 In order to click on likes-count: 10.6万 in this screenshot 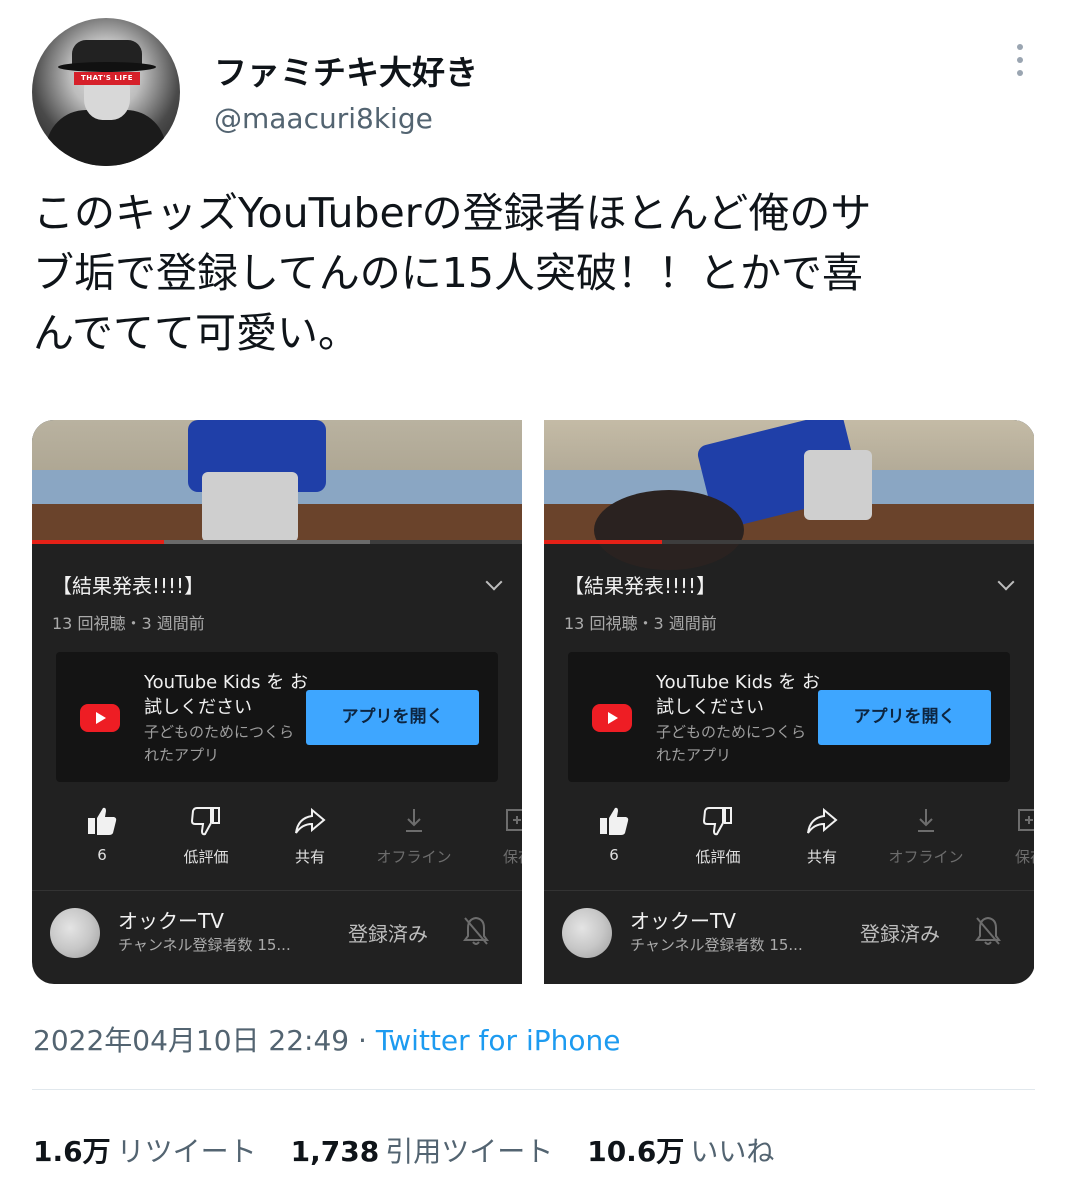, I will do `click(636, 1151)`.